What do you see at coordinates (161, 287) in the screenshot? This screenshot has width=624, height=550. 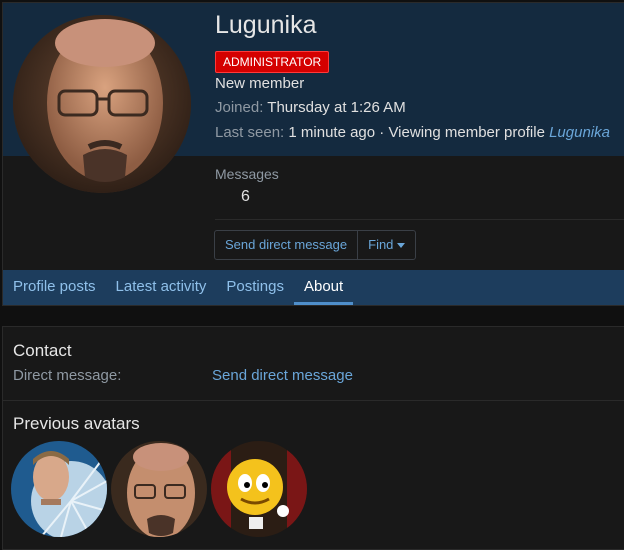 I see `tab-latest-activity: Latest activity` at bounding box center [161, 287].